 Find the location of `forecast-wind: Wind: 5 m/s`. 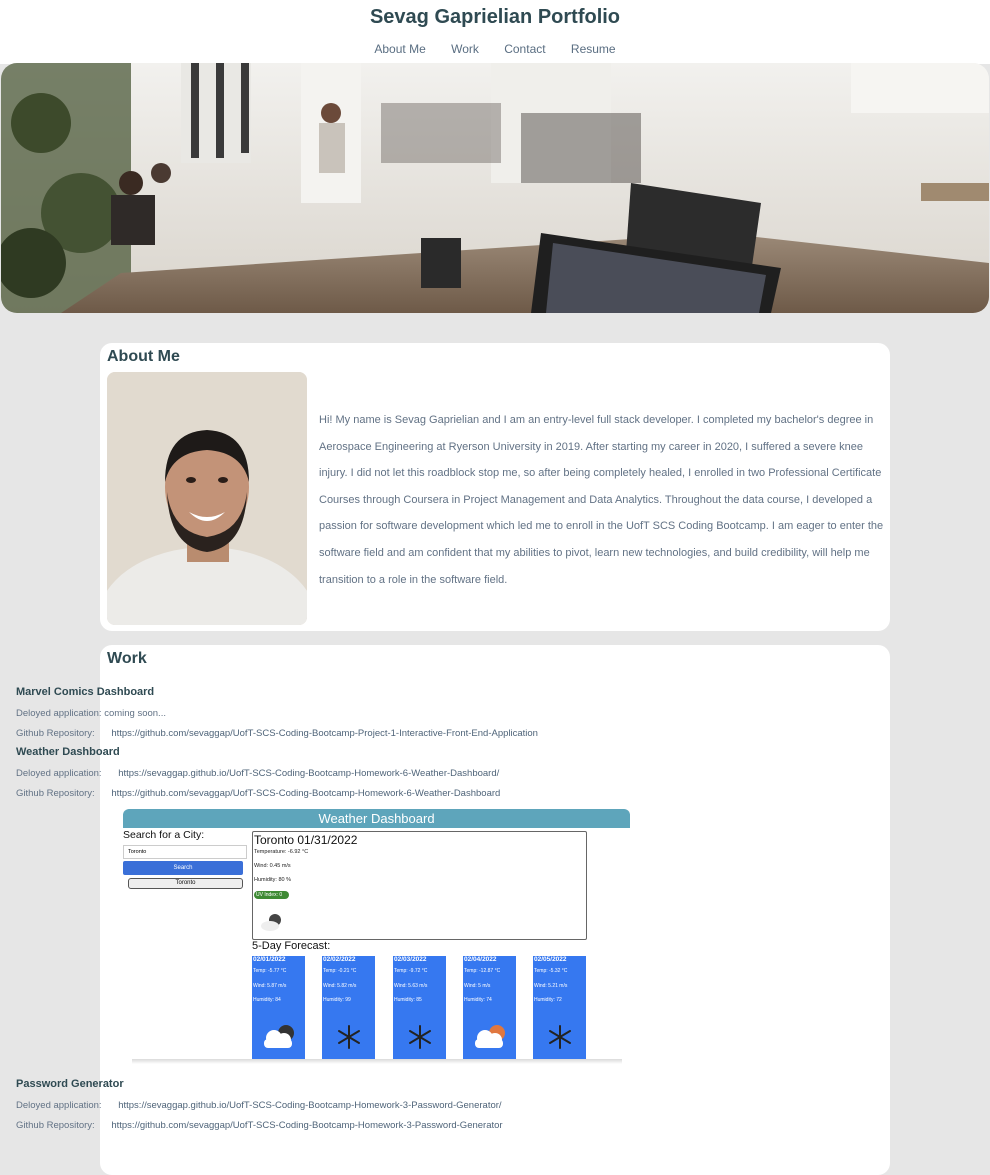

forecast-wind: Wind: 5 m/s is located at coordinates (477, 986).